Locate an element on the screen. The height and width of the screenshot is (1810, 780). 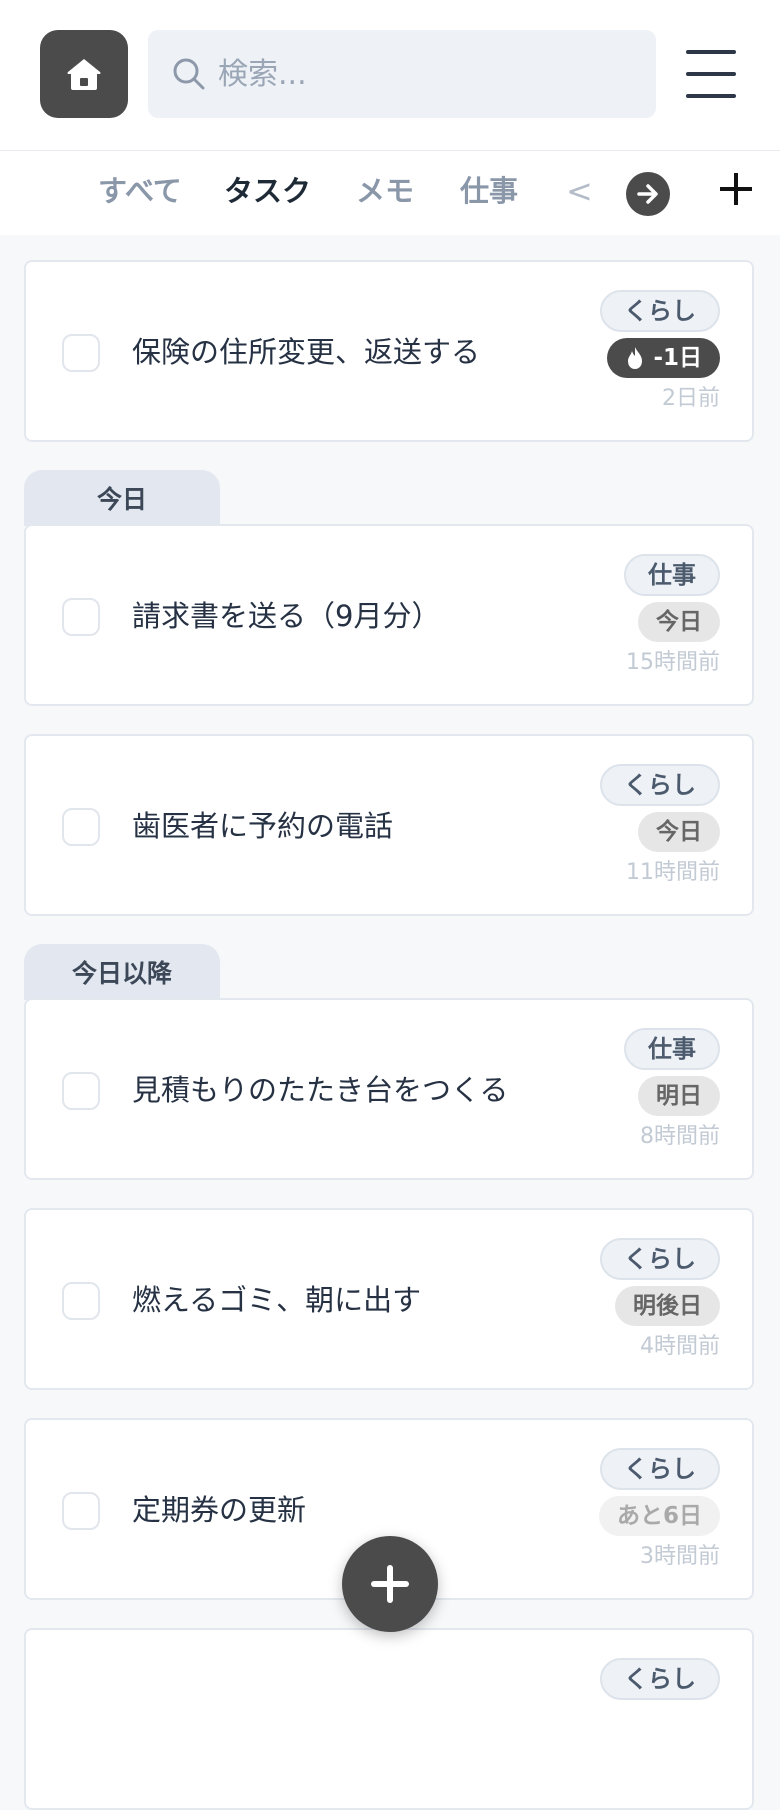
created-ago: 4時間前 is located at coordinates (680, 1346).